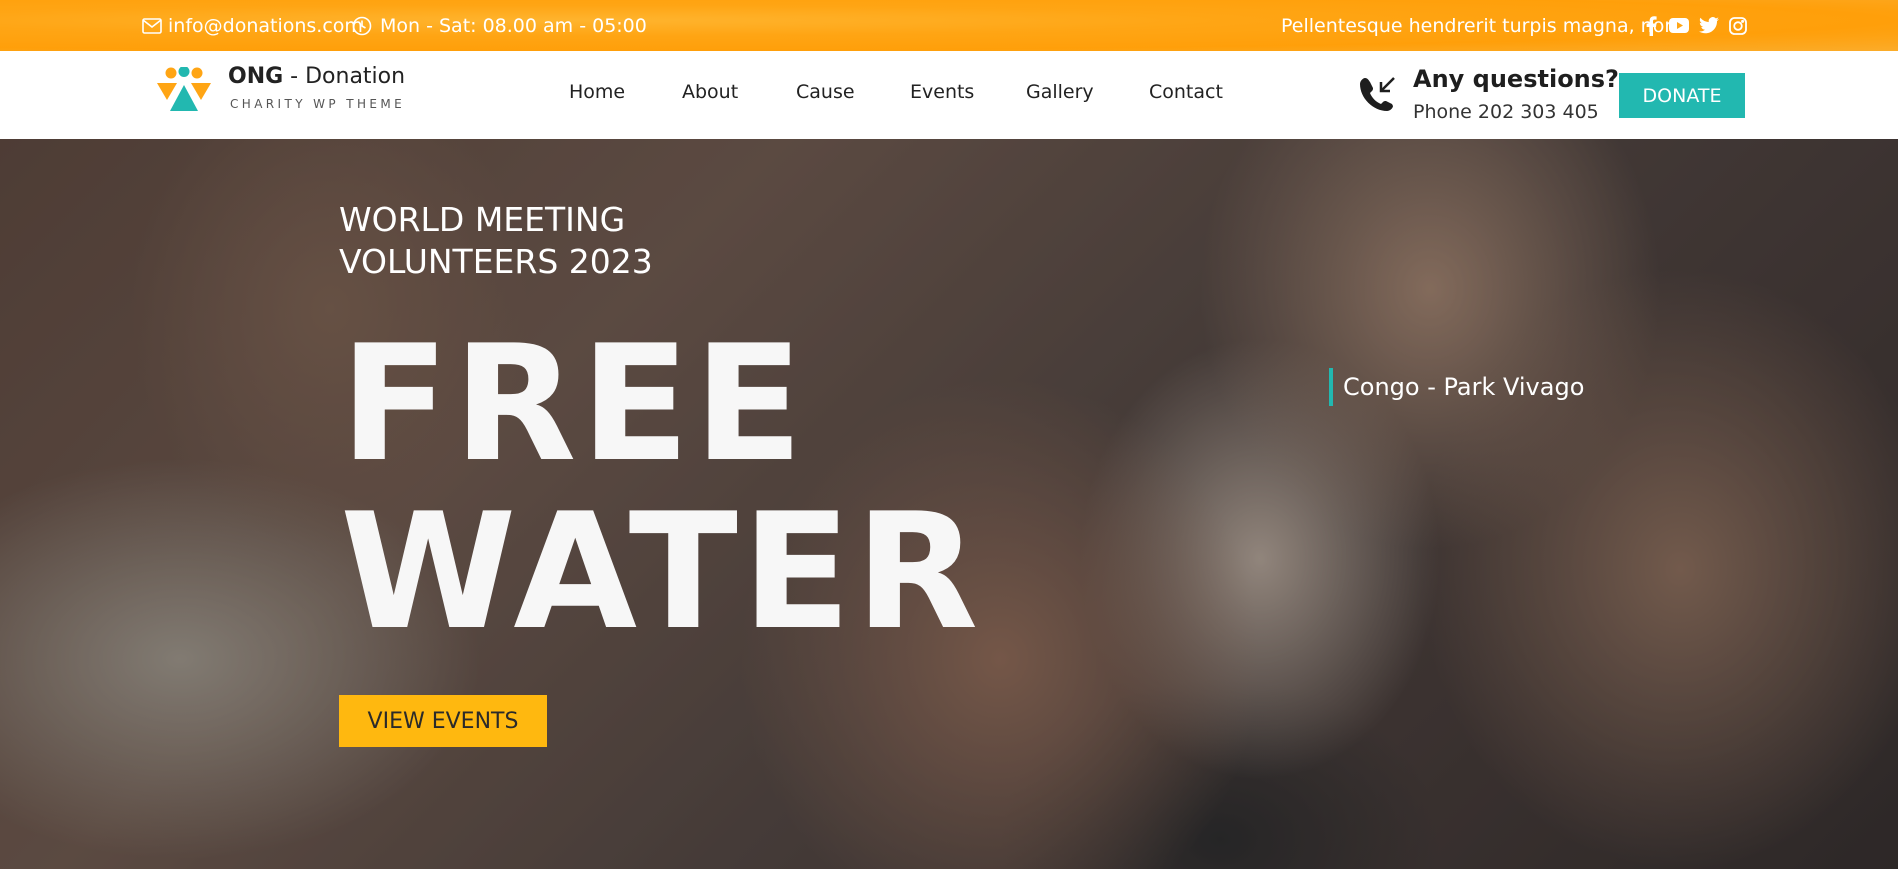 The width and height of the screenshot is (1898, 869). Describe the element at coordinates (1679, 25) in the screenshot. I see `youtube-icon` at that location.